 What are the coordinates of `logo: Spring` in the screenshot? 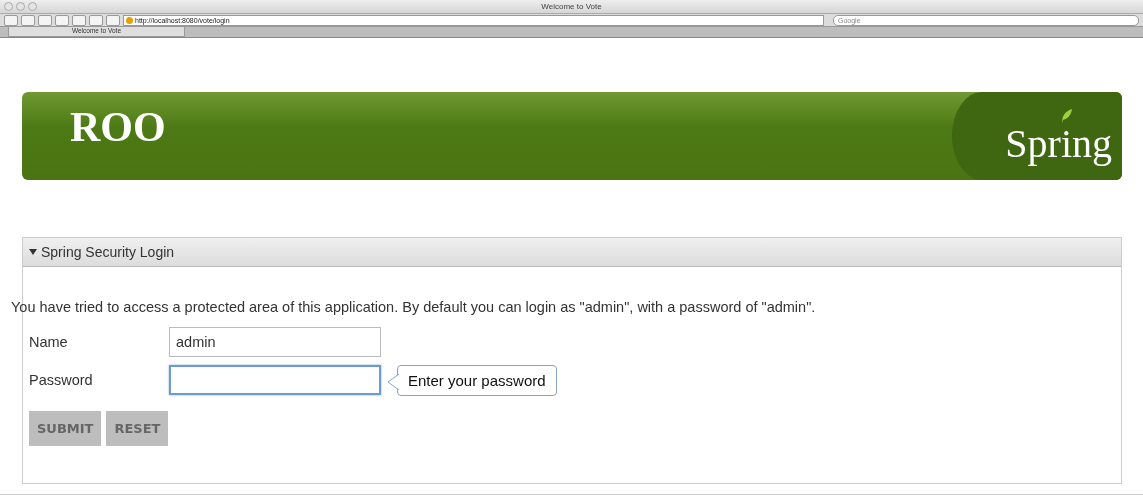 It's located at (1058, 143).